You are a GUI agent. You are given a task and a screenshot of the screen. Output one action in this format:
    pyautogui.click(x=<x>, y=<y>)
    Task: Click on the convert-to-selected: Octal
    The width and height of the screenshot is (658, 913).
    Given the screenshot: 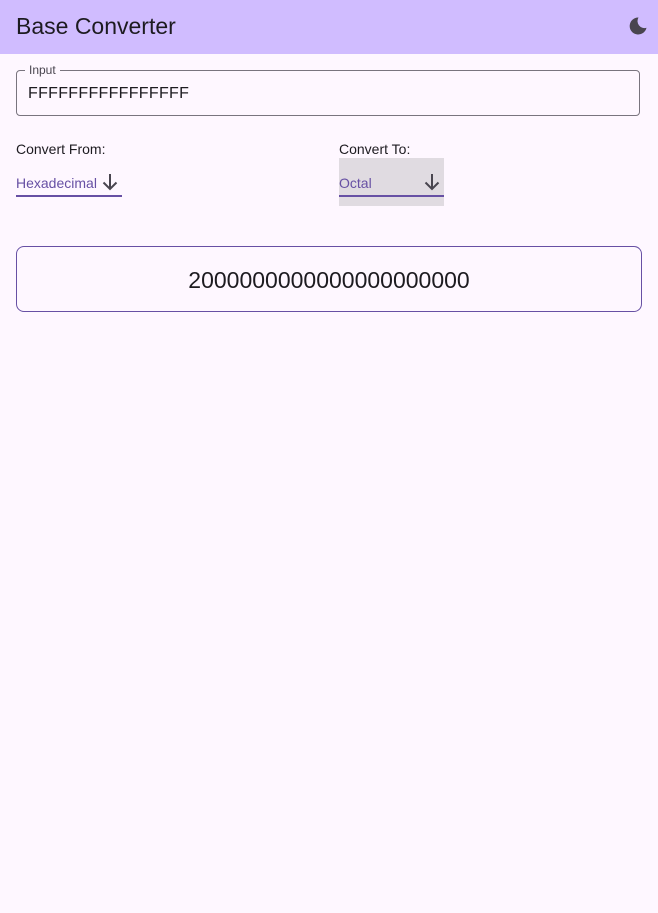 What is the action you would take?
    pyautogui.click(x=355, y=183)
    